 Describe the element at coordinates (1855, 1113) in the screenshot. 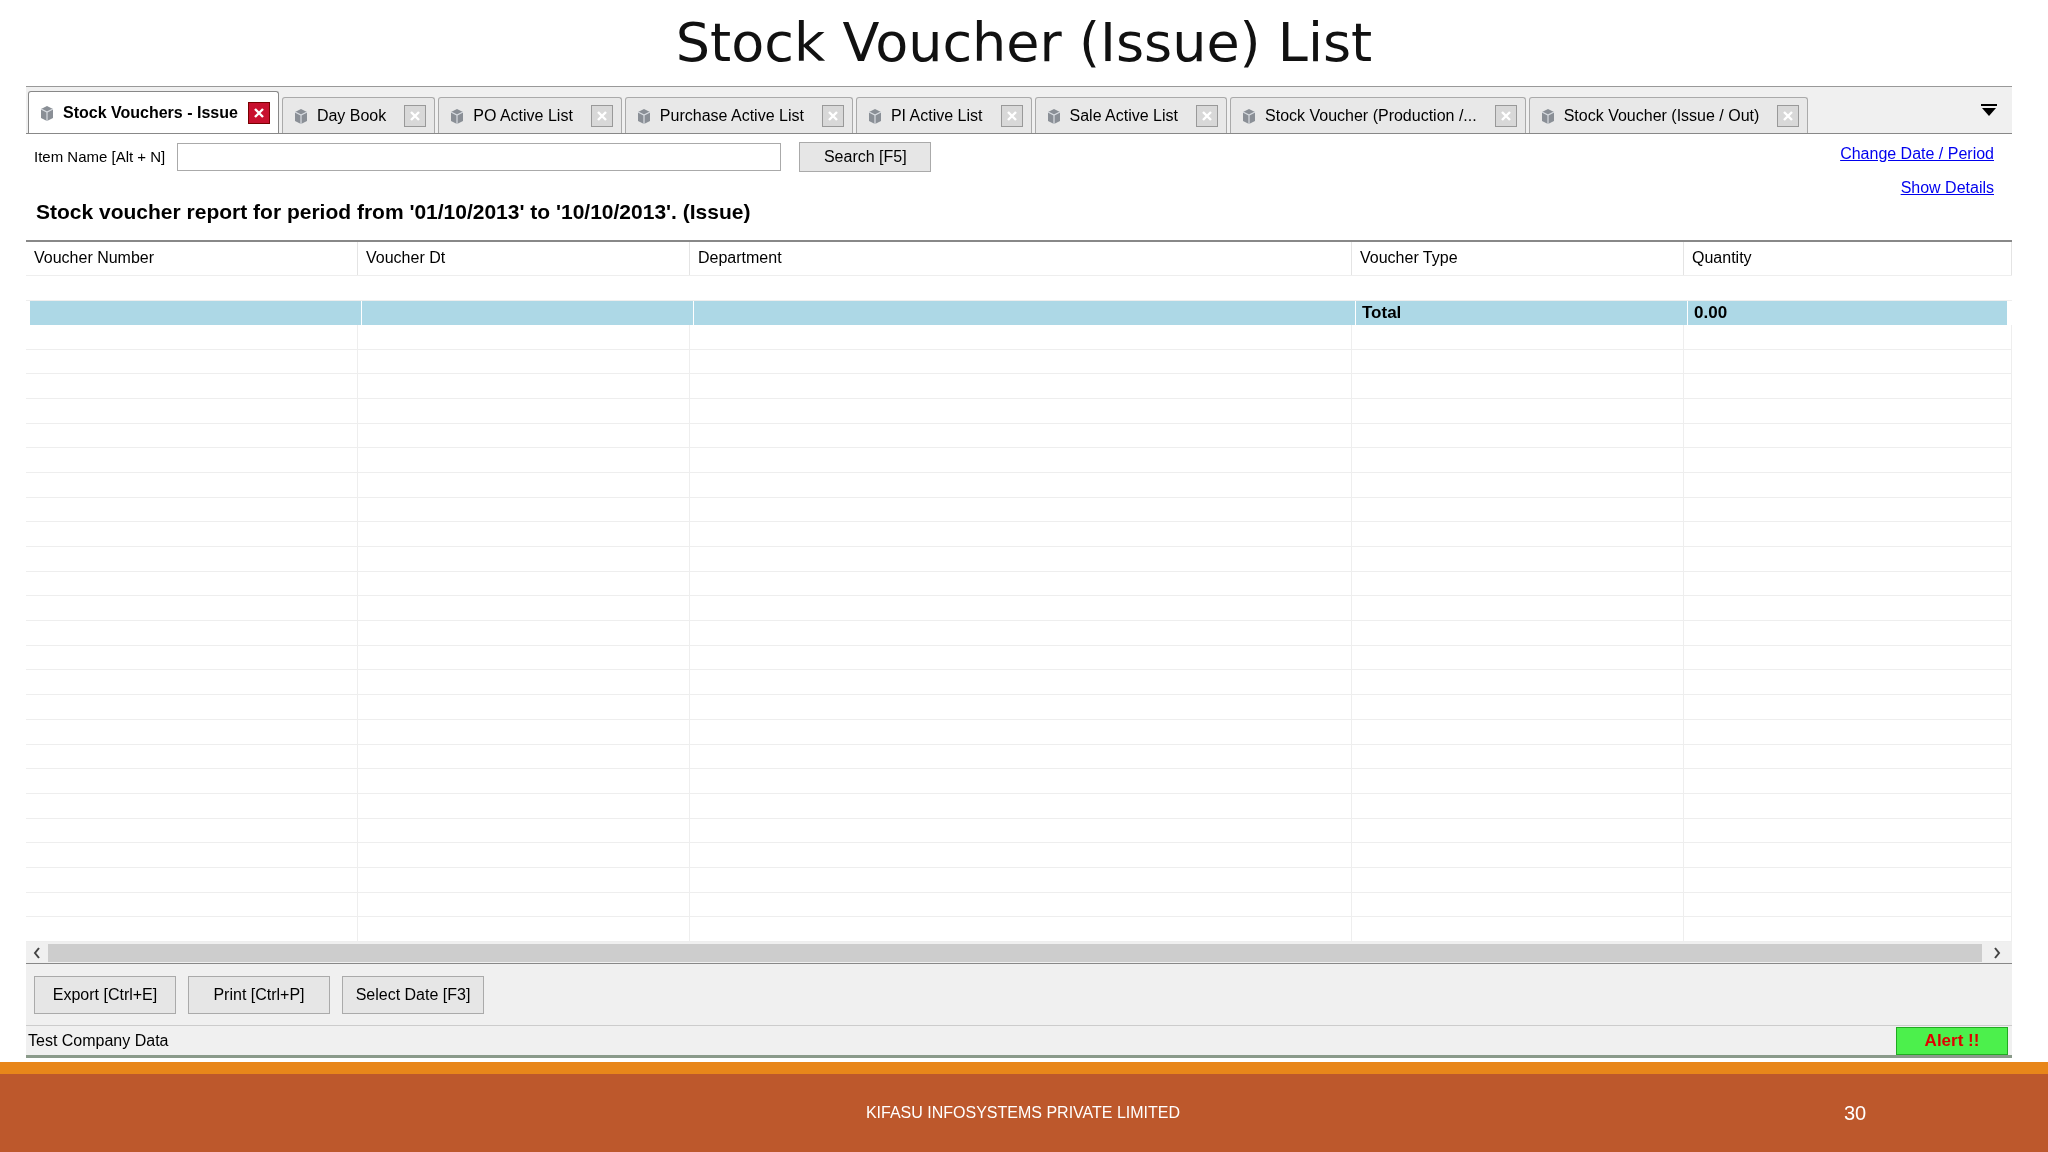

I see `page-number: 30` at that location.